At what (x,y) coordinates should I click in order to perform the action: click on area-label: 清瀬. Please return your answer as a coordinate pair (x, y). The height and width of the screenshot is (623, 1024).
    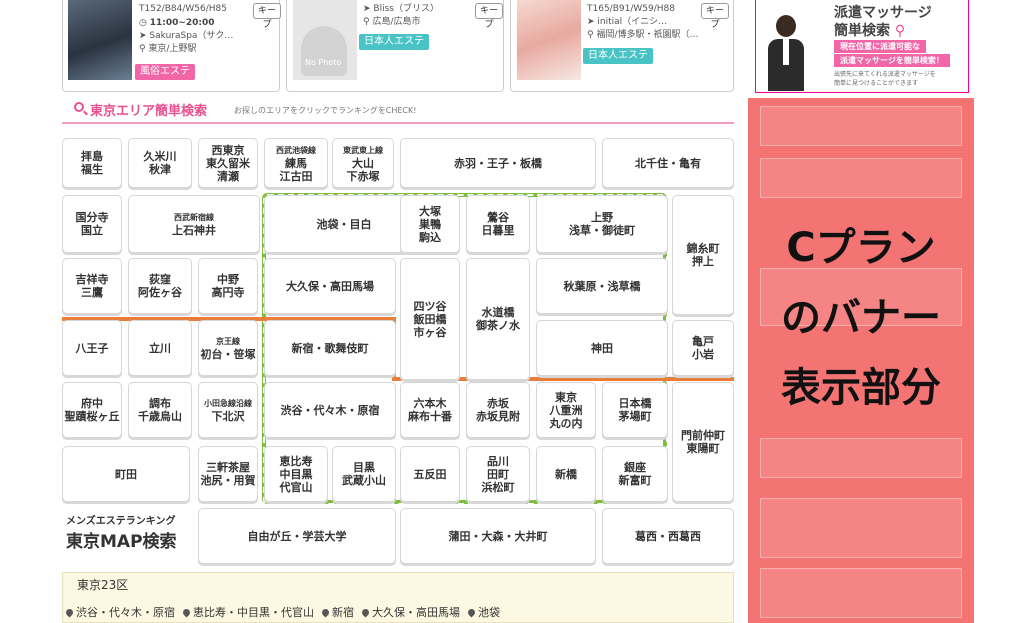
    Looking at the image, I should click on (228, 176).